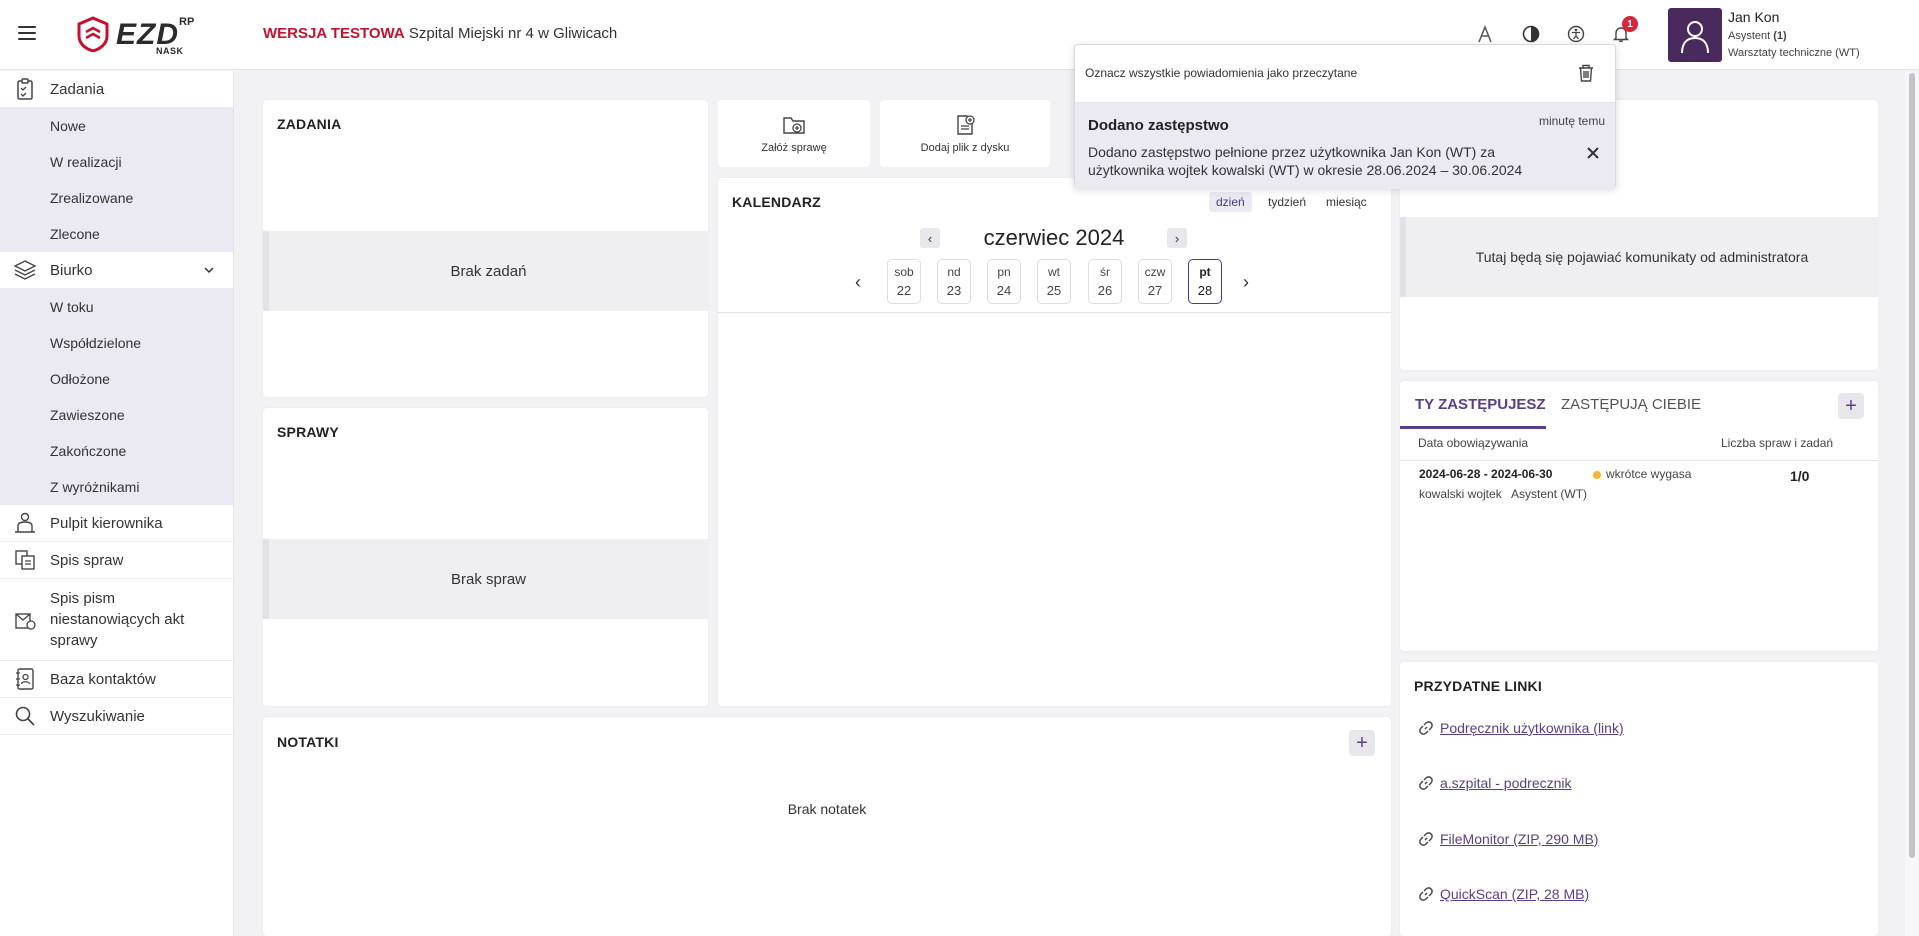 This screenshot has height=936, width=1919. I want to click on sidebar-item-spis-spraw: Spis spraw, so click(116, 560).